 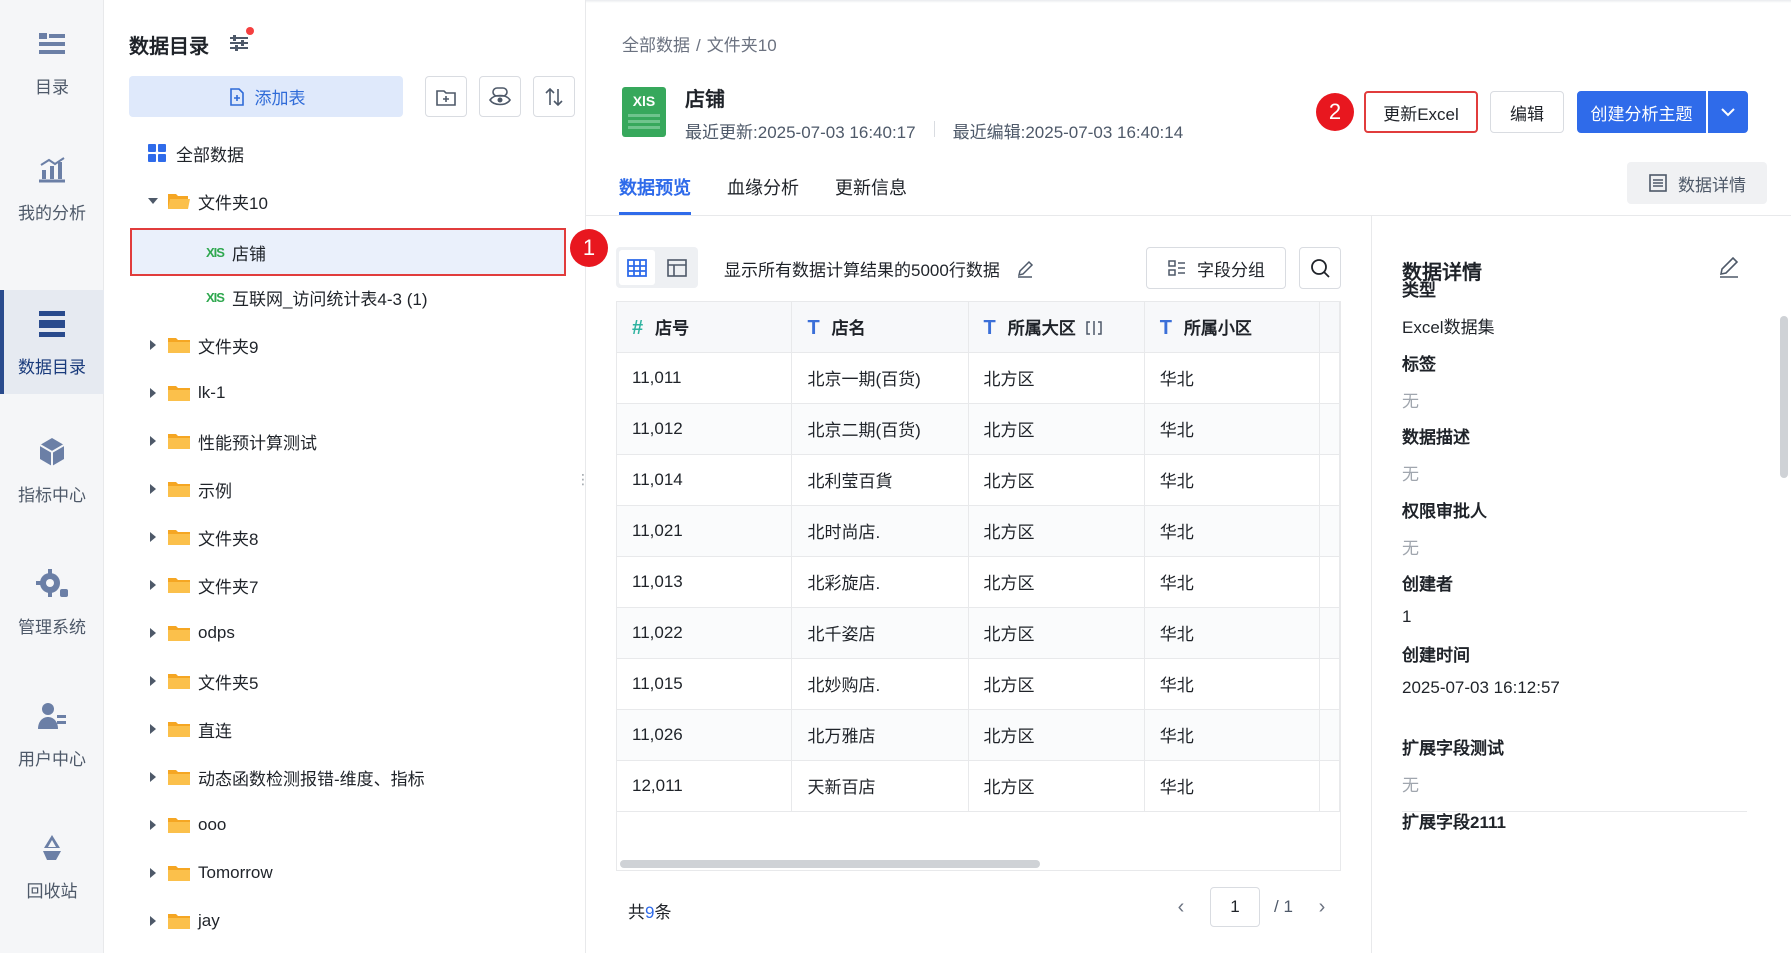 What do you see at coordinates (339, 153) in the screenshot?
I see `tree-node-all-data: 全部数据` at bounding box center [339, 153].